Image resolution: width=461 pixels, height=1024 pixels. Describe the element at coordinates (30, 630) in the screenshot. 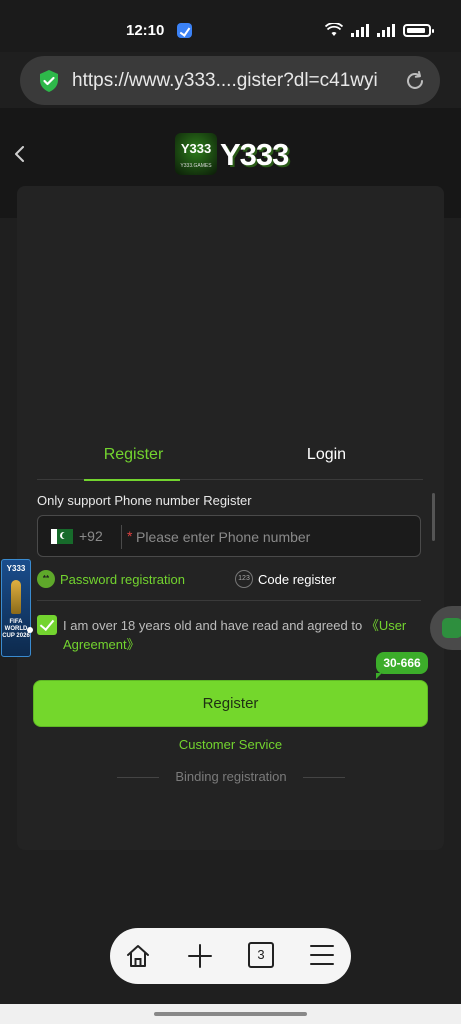

I see `banner-handle` at that location.